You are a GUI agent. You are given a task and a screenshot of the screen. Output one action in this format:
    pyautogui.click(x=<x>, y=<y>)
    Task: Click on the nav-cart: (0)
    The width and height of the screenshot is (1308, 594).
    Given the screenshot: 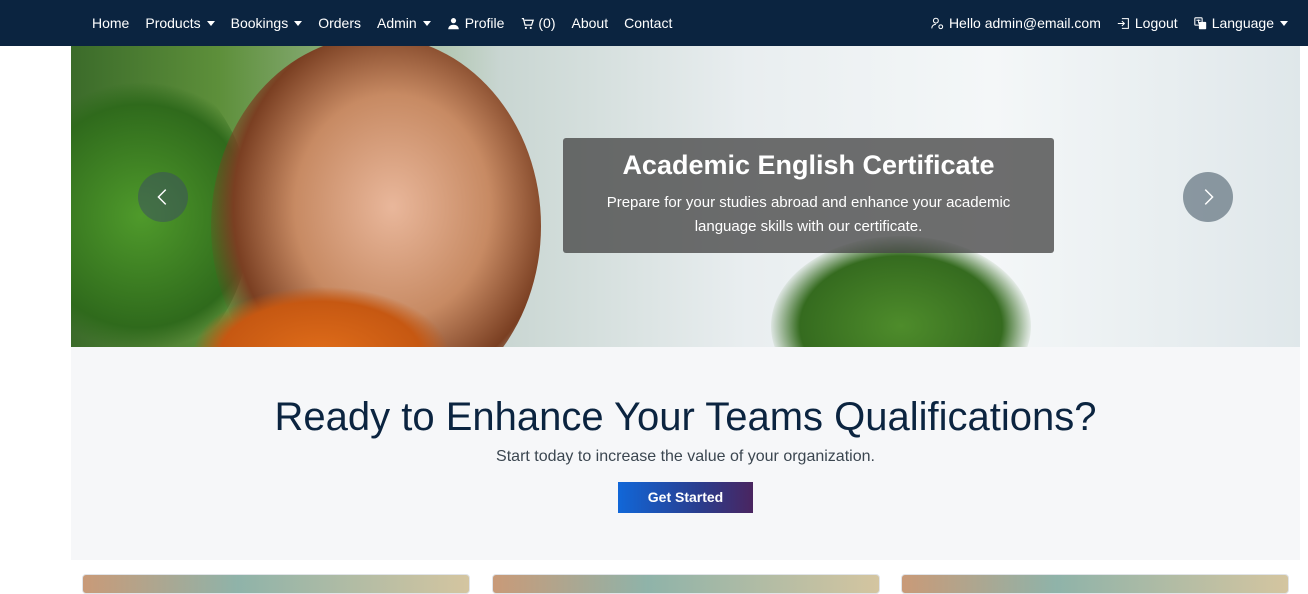 What is the action you would take?
    pyautogui.click(x=537, y=23)
    